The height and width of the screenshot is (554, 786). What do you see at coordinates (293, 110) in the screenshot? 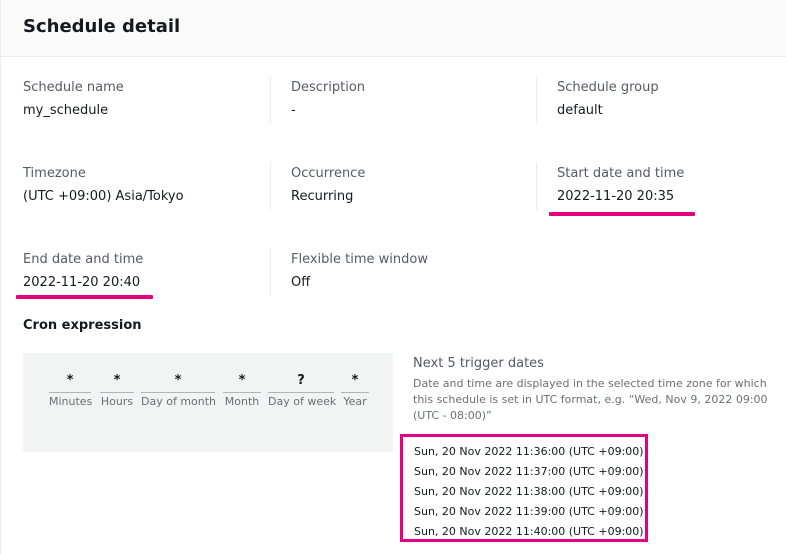
I see `description-value: -` at bounding box center [293, 110].